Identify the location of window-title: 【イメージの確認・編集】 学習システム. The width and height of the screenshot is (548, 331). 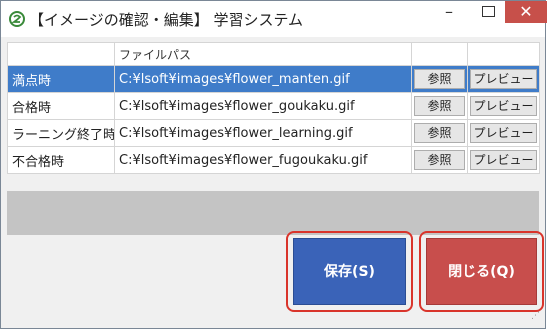
(166, 20).